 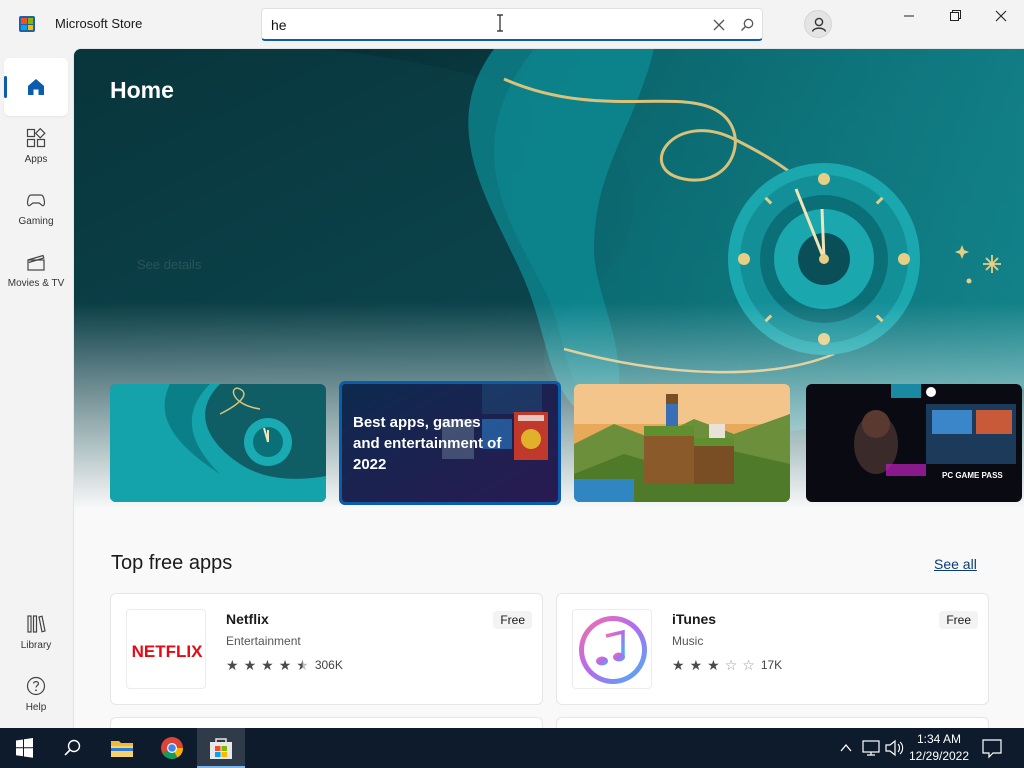 I want to click on close-button, so click(x=1001, y=16).